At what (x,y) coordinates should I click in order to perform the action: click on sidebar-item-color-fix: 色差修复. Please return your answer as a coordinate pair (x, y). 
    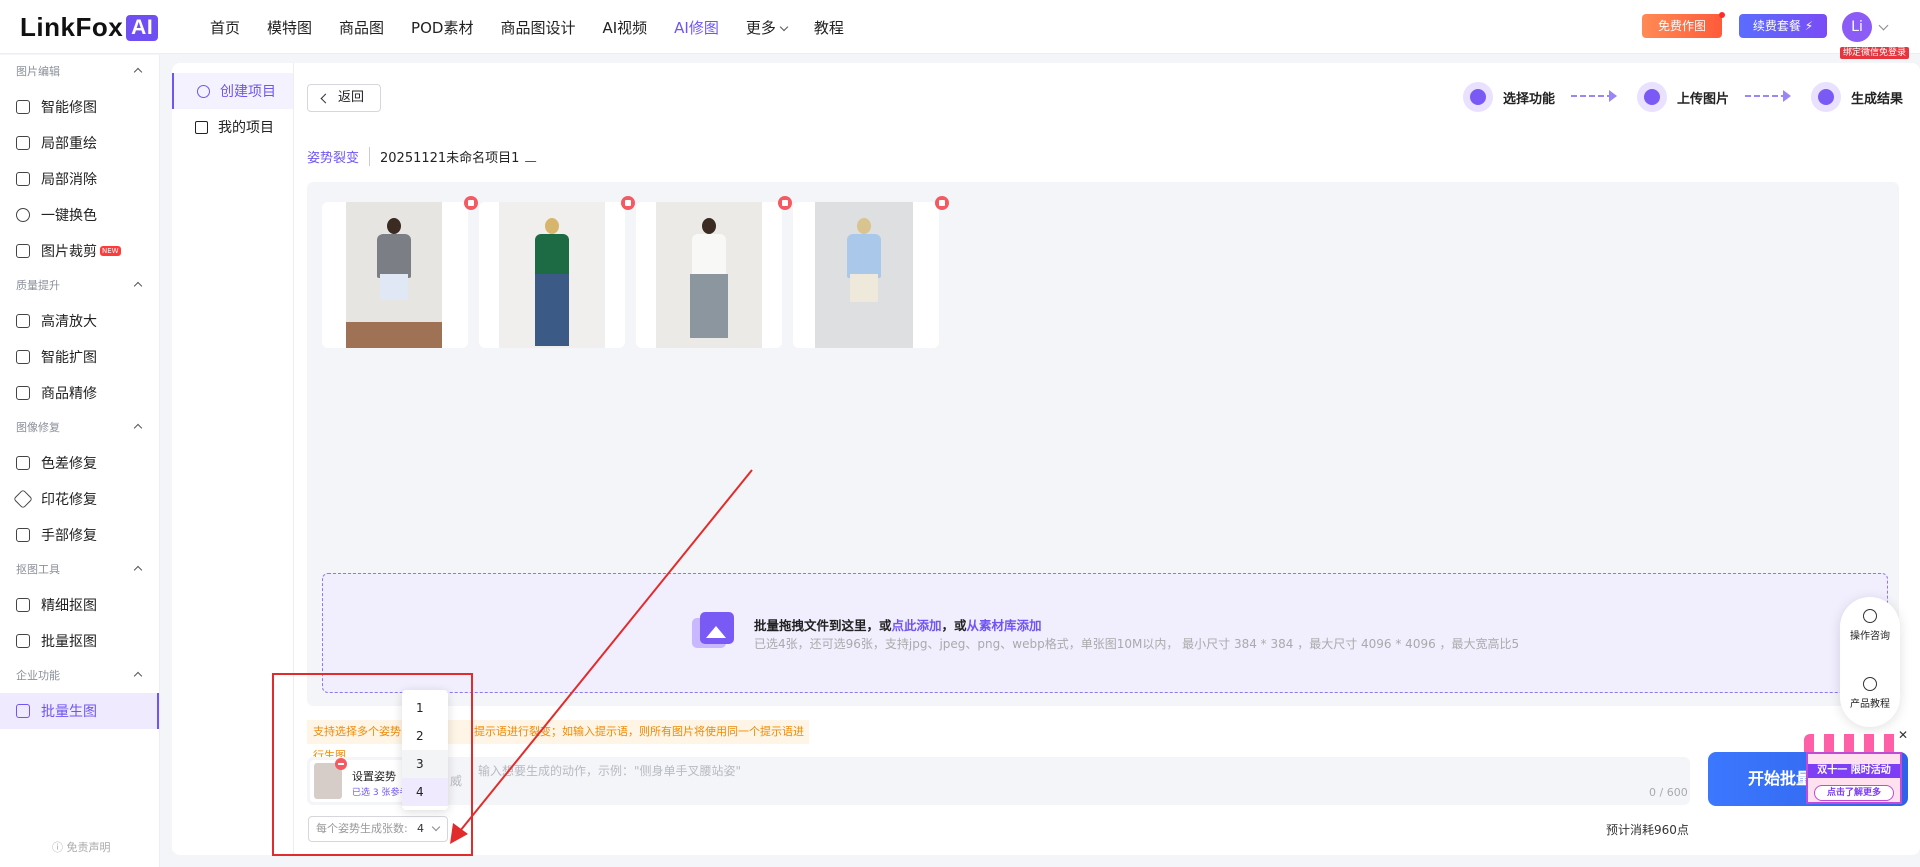
    Looking at the image, I should click on (79, 463).